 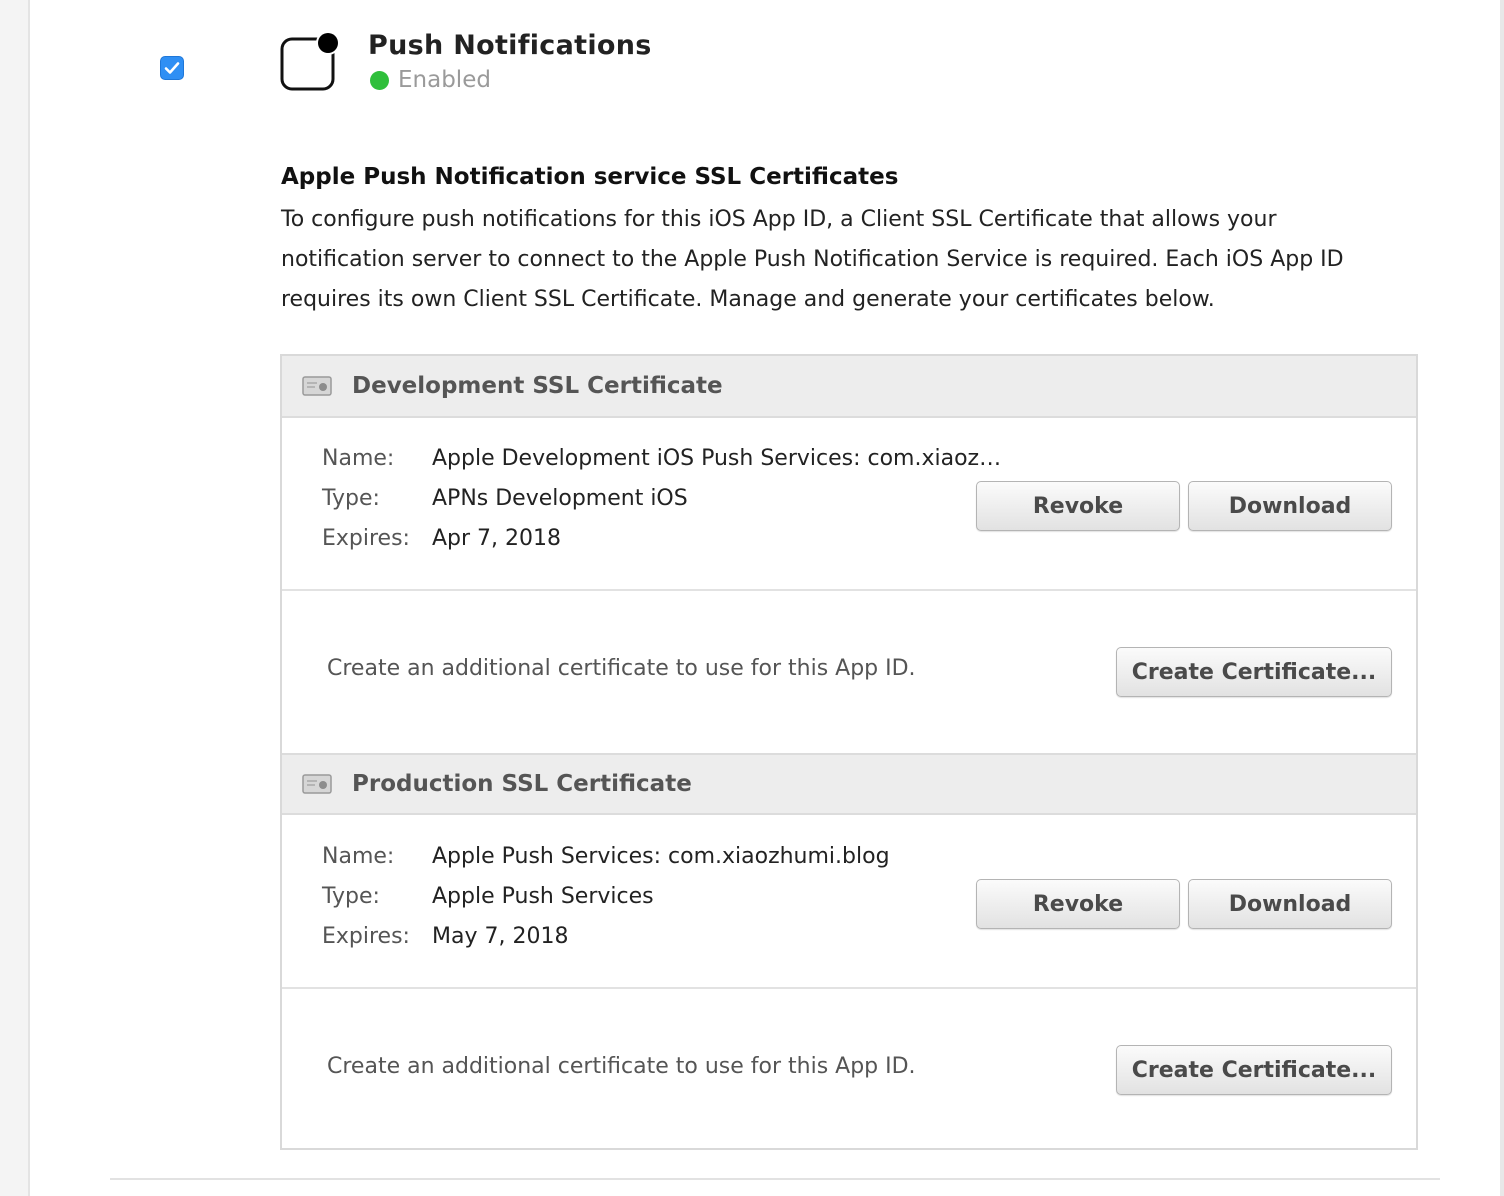 What do you see at coordinates (351, 498) in the screenshot?
I see `dev-type-label: Type:` at bounding box center [351, 498].